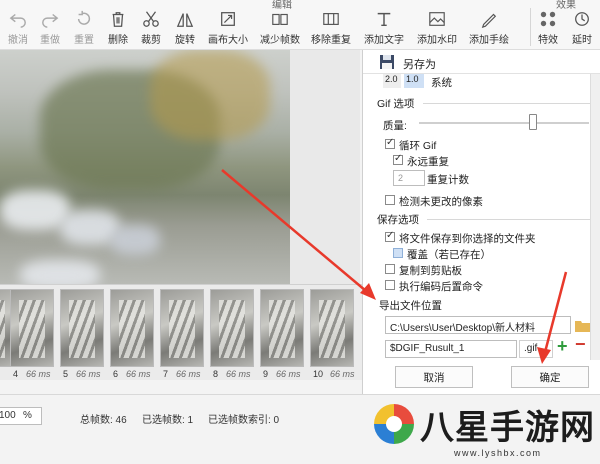 This screenshot has width=600, height=464. I want to click on folder-path-input: C:\Users\User\Desktop\新人材料, so click(478, 325).